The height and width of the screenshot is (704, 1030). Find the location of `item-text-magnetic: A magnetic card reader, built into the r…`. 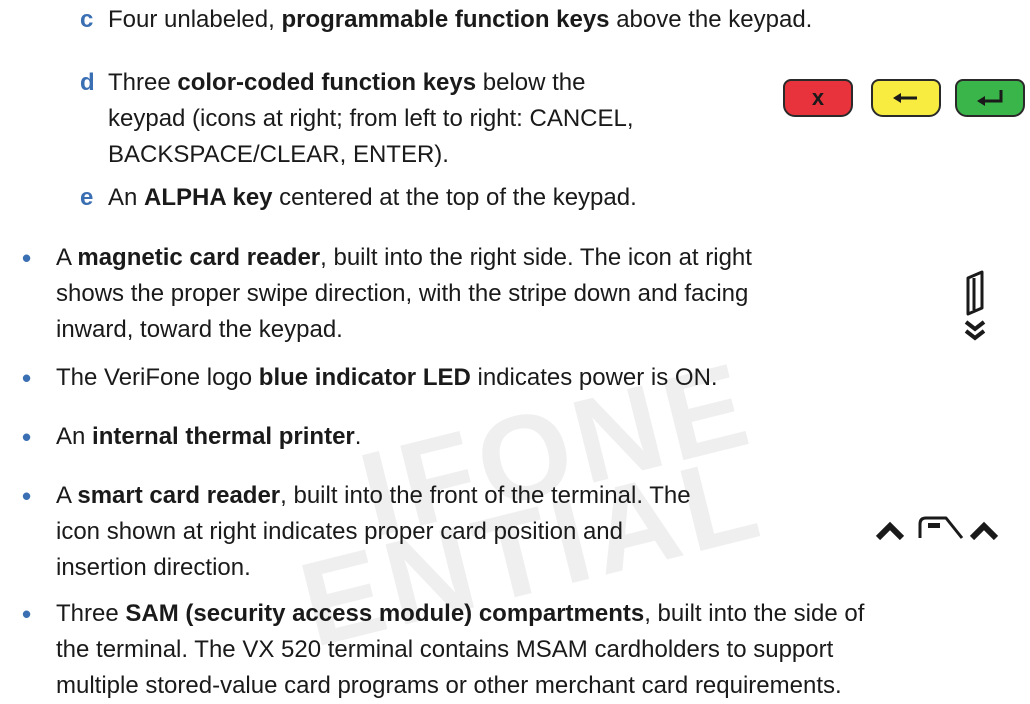

item-text-magnetic: A magnetic card reader, built into the r… is located at coordinates (496, 294).